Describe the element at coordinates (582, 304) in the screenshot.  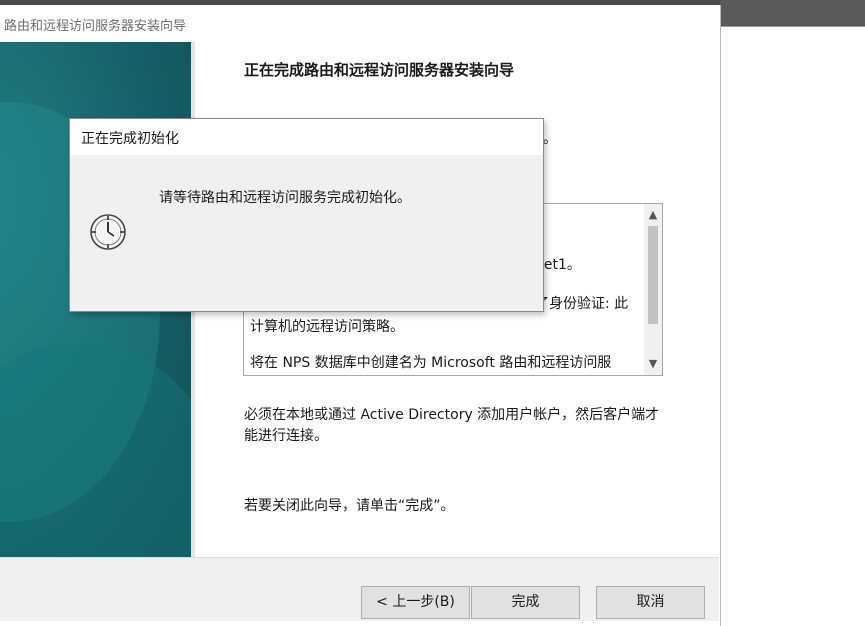
I see `summary-line: 了身份验证: 此` at that location.